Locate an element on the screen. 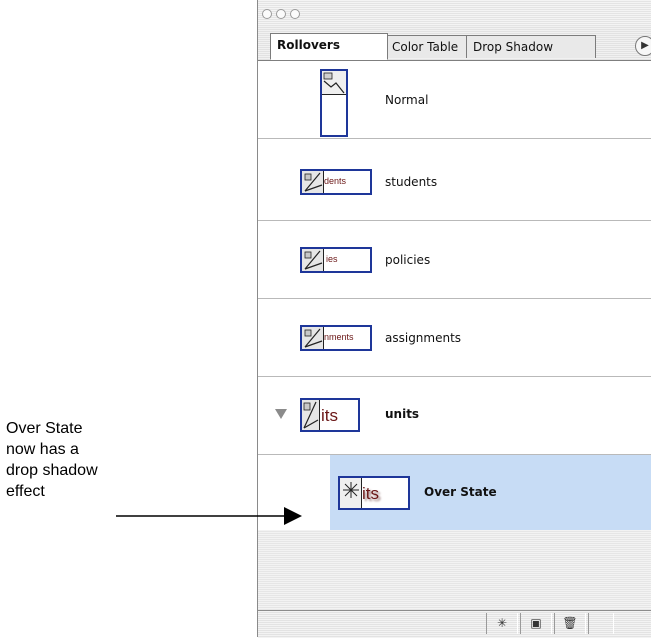 The height and width of the screenshot is (638, 651). thumb-text: nments is located at coordinates (339, 337).